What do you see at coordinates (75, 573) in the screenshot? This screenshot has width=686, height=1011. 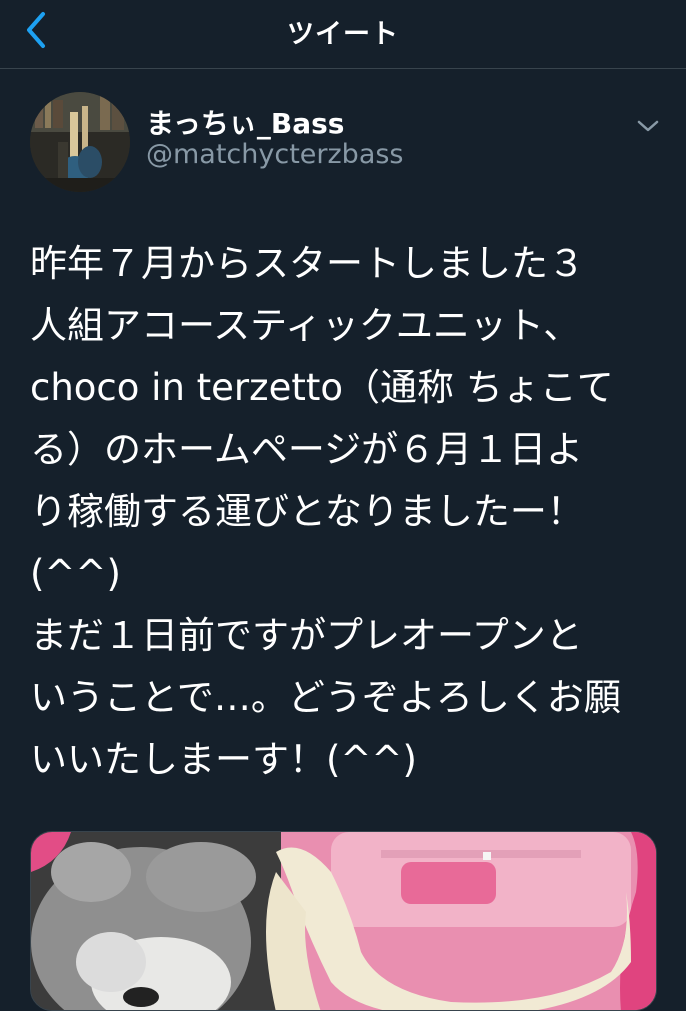 I see `tweet-text-line: (^^)` at bounding box center [75, 573].